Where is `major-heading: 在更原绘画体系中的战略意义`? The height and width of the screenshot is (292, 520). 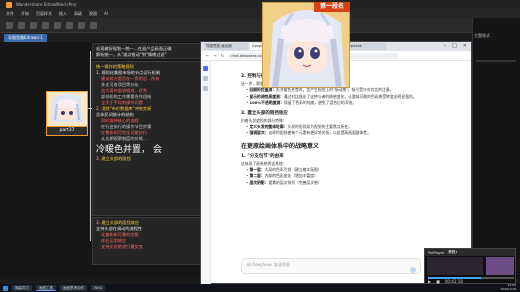 major-heading: 在更原绘画体系中的战略意义 is located at coordinates (280, 146).